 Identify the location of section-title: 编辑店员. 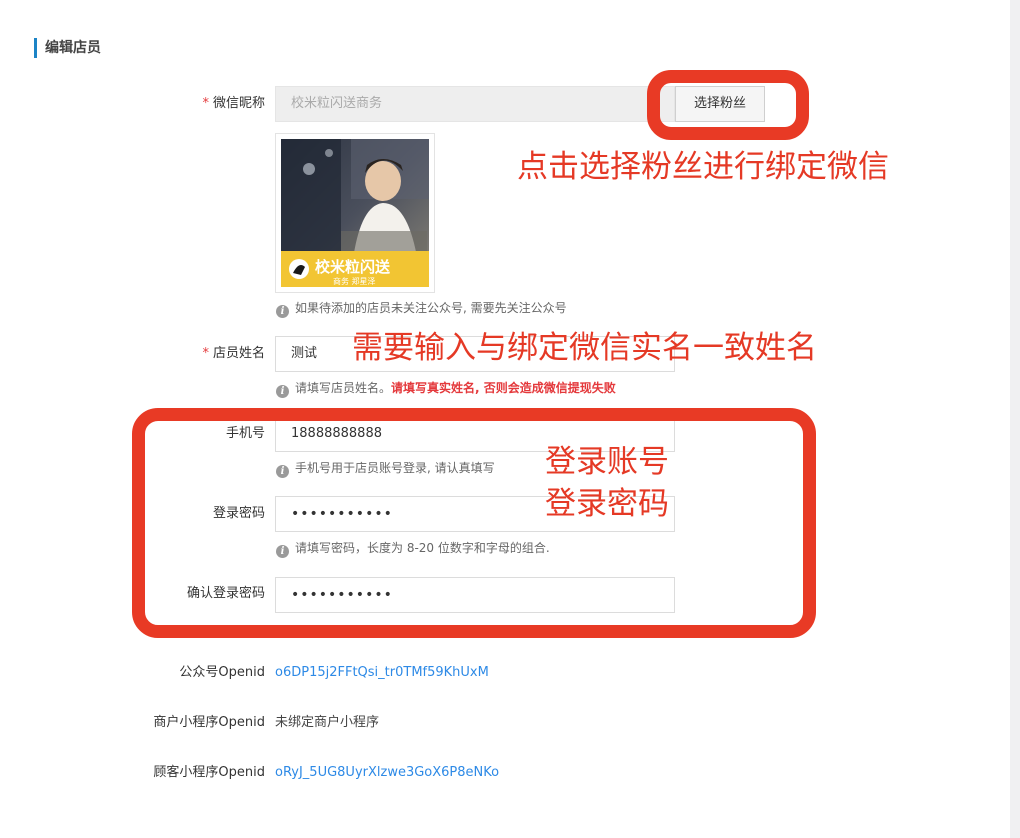
(67, 48).